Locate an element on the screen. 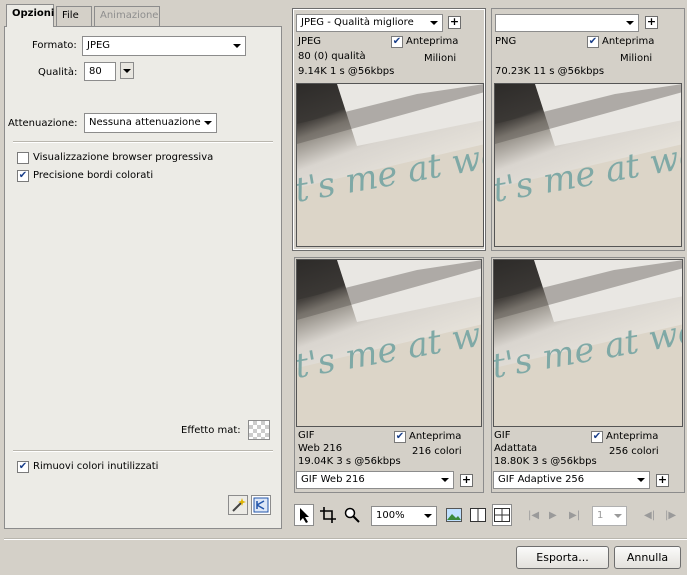 The image size is (687, 575). next-frame-icon: |▶ is located at coordinates (670, 515).